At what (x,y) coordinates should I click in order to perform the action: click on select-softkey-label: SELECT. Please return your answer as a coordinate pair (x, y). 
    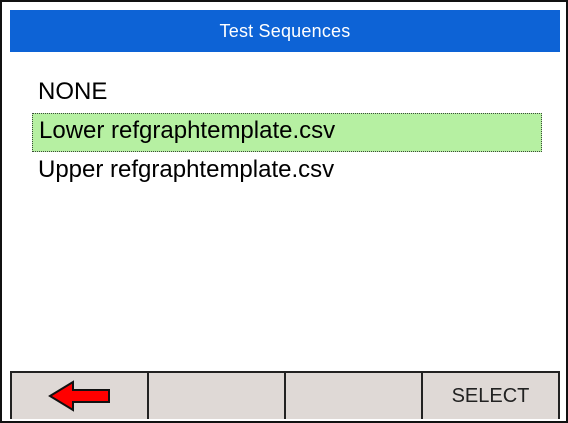
    Looking at the image, I should click on (490, 395).